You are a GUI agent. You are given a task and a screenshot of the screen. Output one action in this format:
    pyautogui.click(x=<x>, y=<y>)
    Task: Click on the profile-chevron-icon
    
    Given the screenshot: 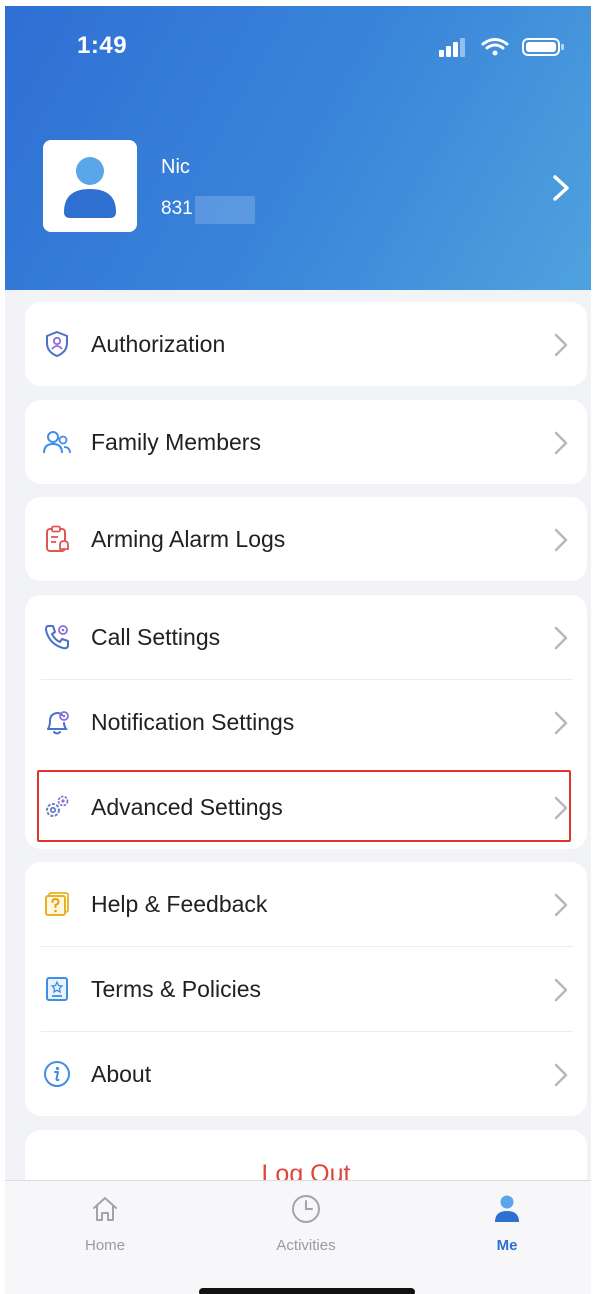 What is the action you would take?
    pyautogui.click(x=561, y=188)
    